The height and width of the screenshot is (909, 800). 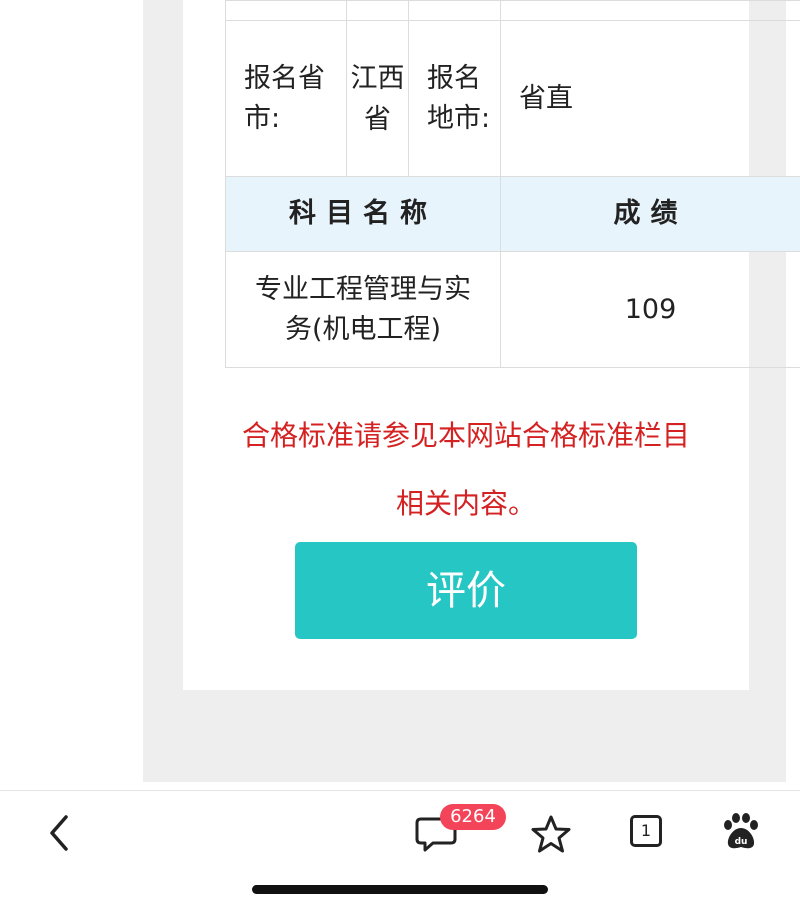 I want to click on score-header: 成绩, so click(x=650, y=214).